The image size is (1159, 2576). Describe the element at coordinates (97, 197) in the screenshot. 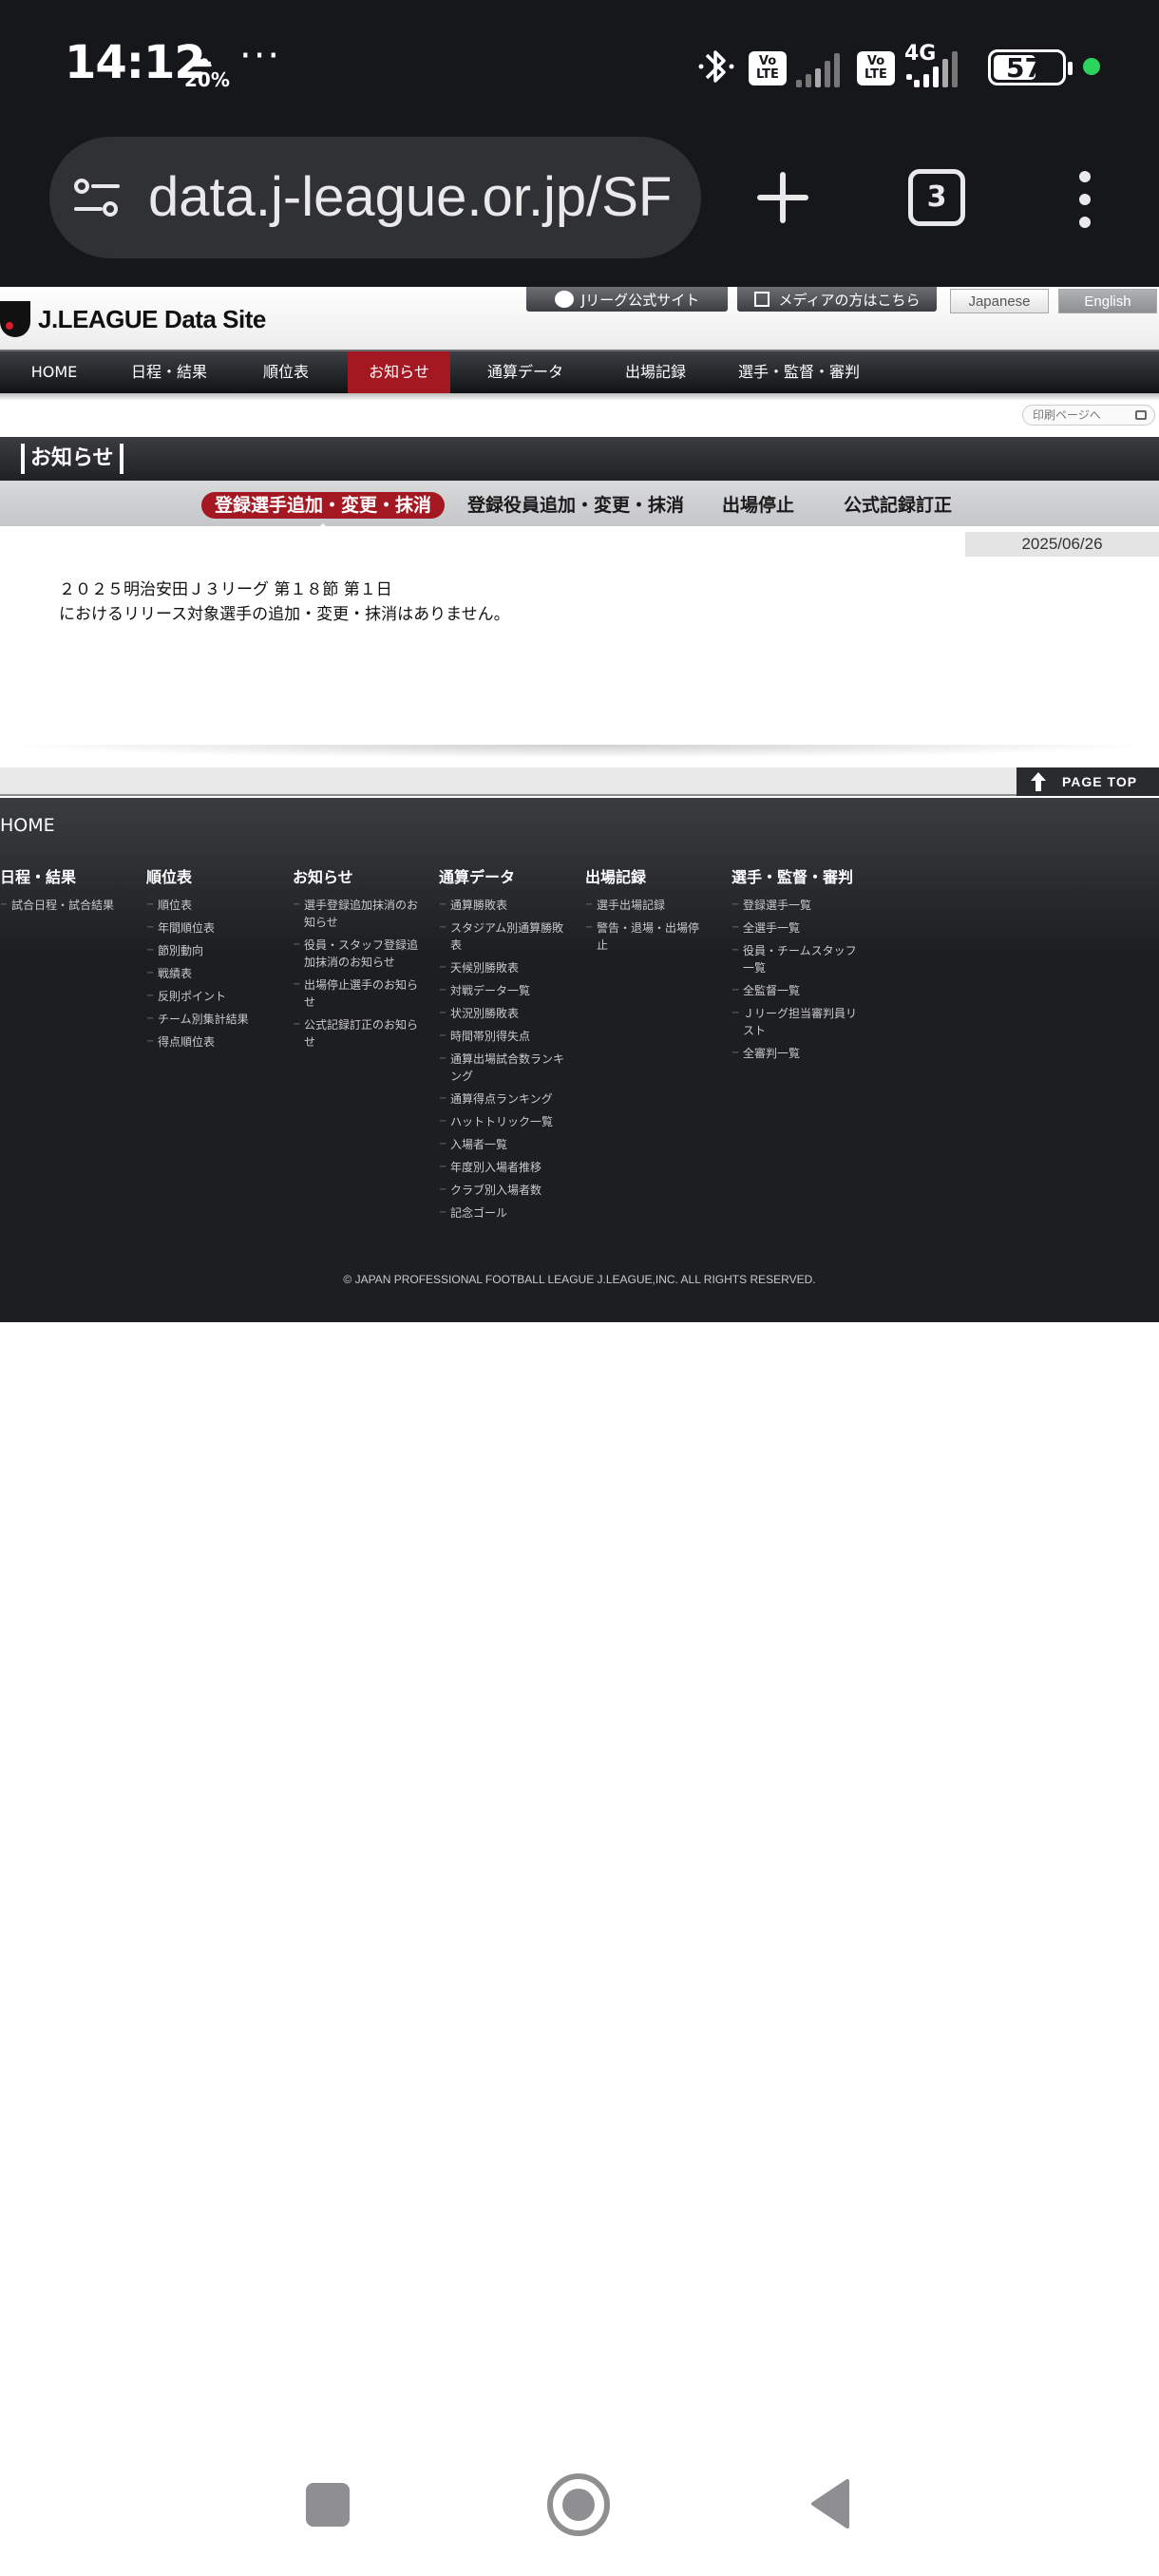

I see `site-settings-icon` at that location.